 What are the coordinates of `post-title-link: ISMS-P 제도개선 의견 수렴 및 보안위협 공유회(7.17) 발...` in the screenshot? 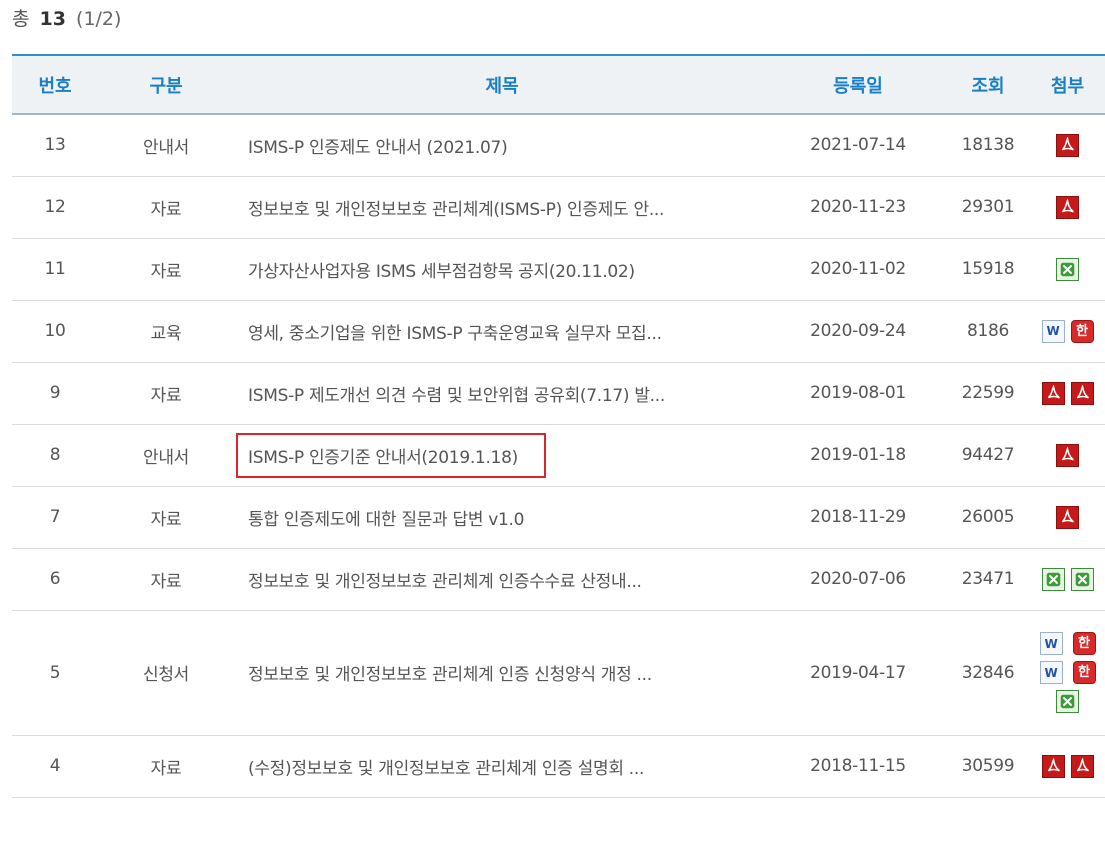 It's located at (456, 396).